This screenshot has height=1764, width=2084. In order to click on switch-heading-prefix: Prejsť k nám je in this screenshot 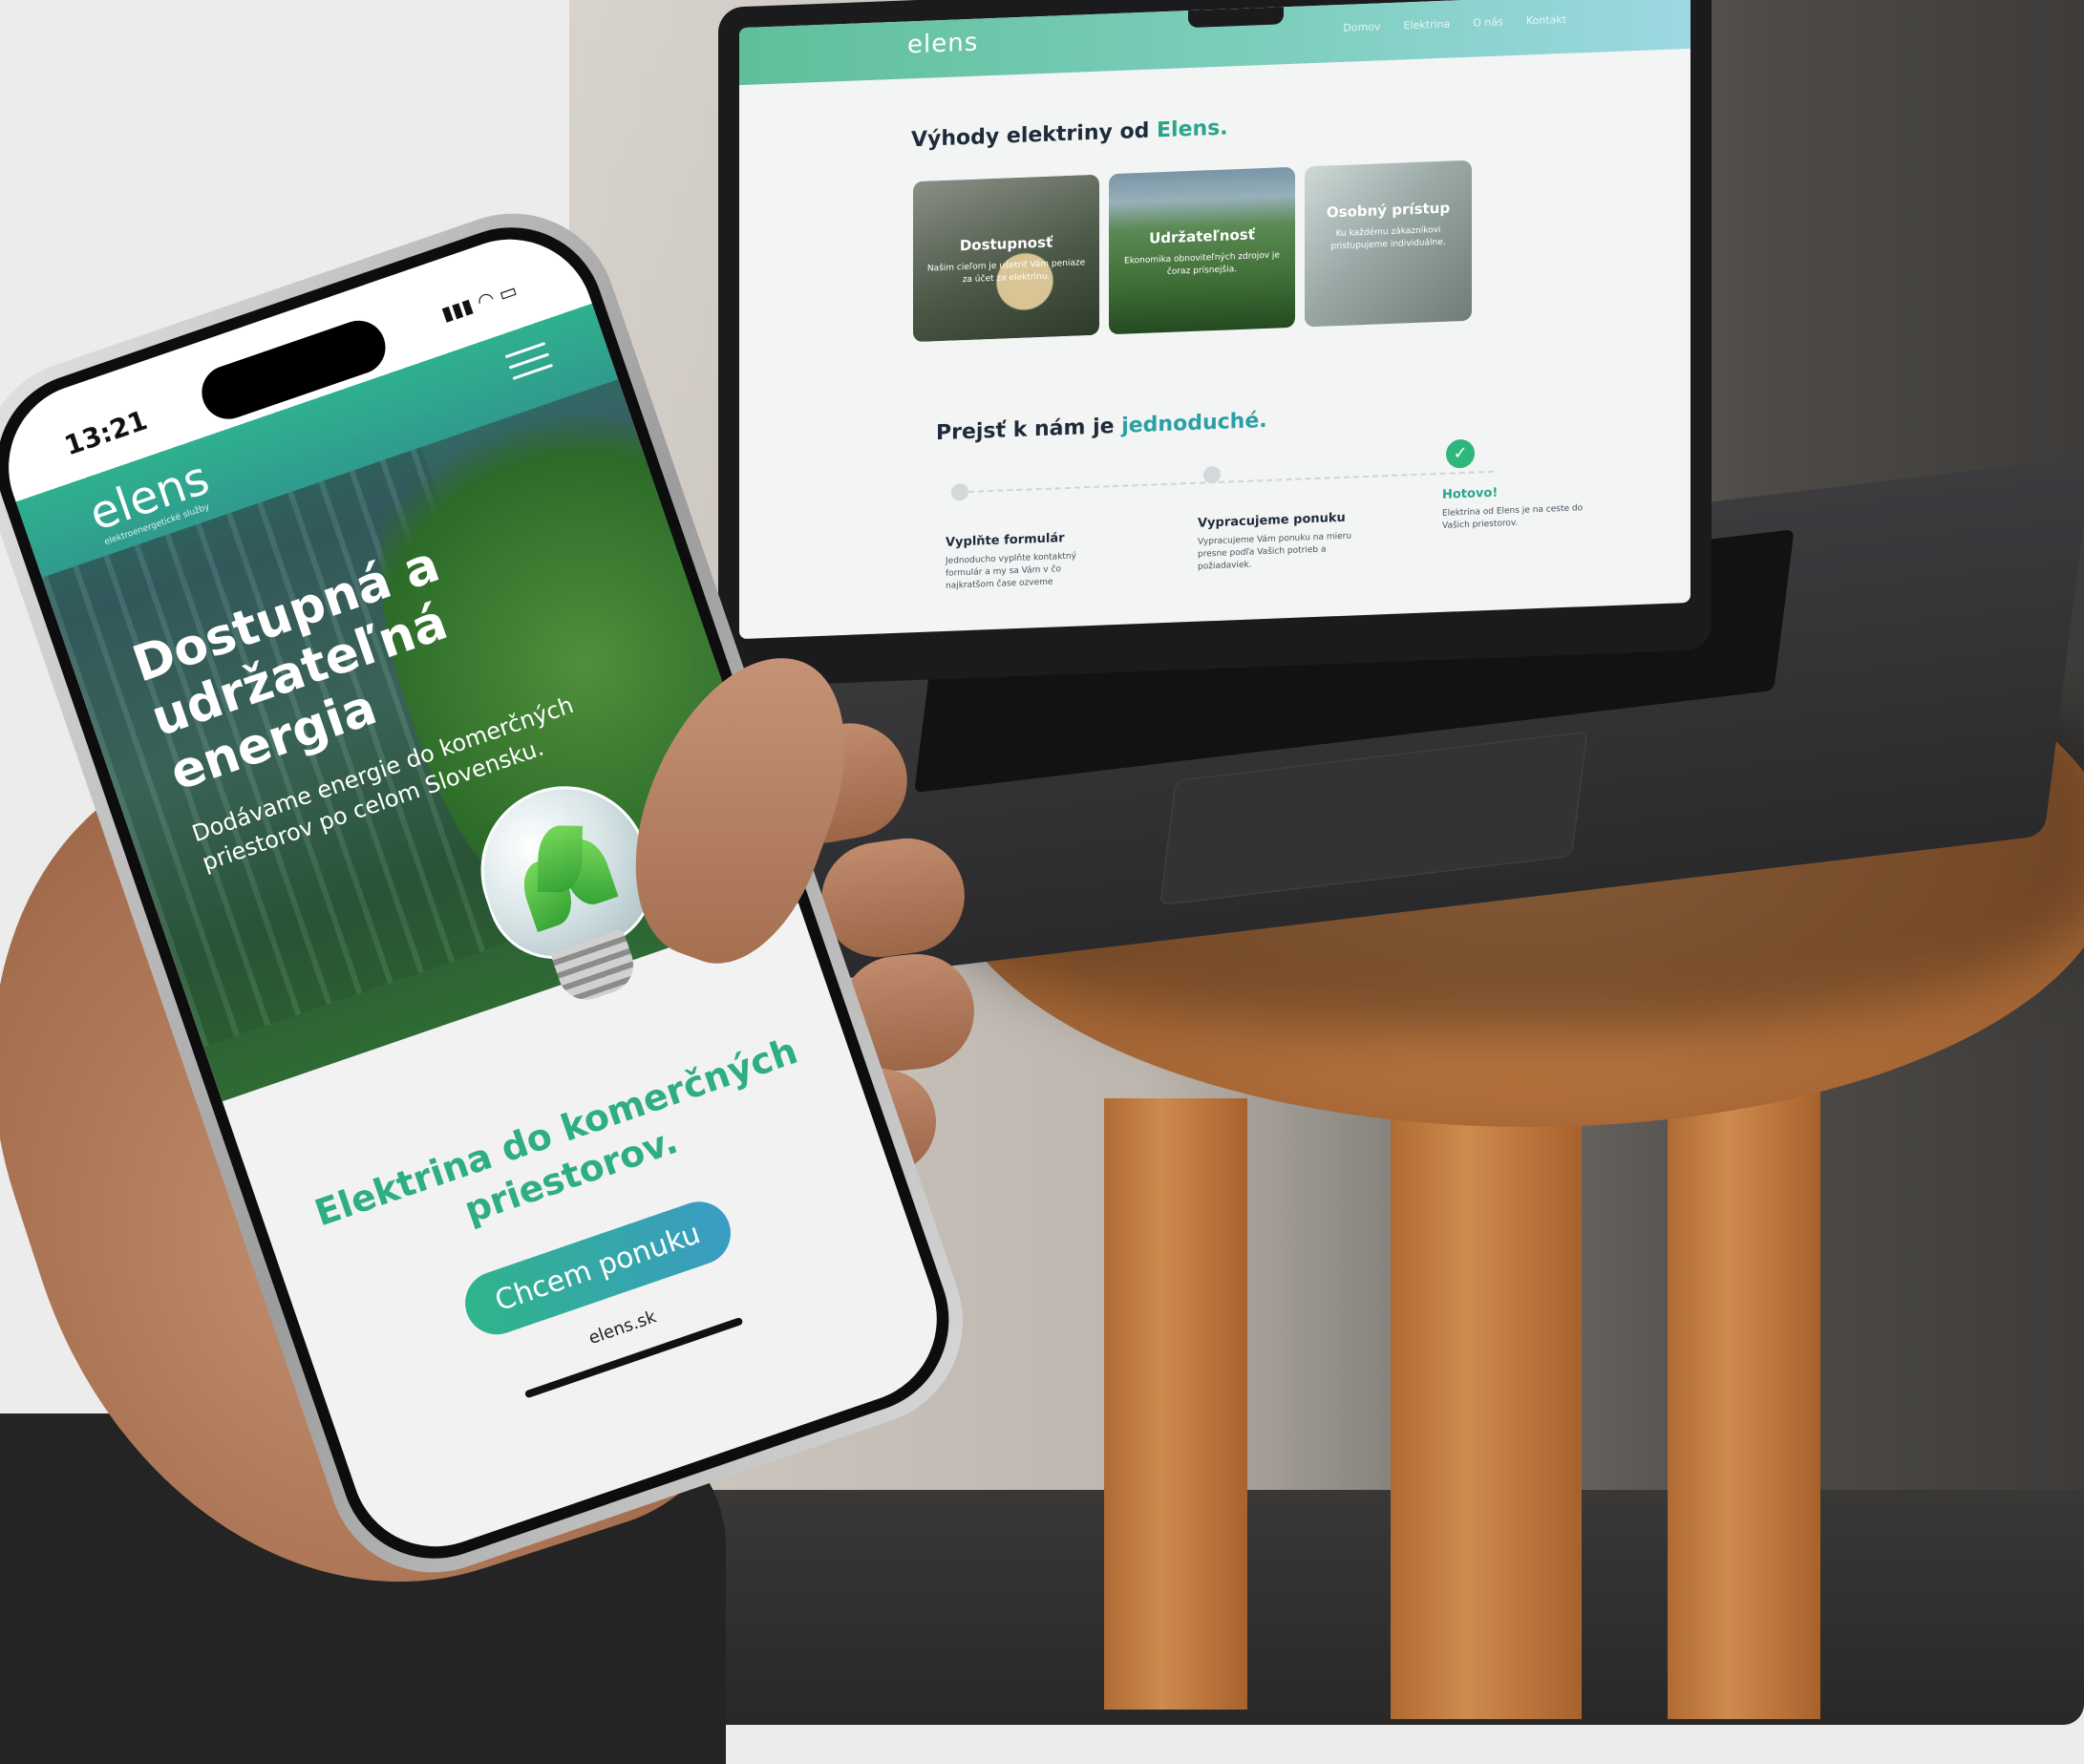, I will do `click(1029, 430)`.